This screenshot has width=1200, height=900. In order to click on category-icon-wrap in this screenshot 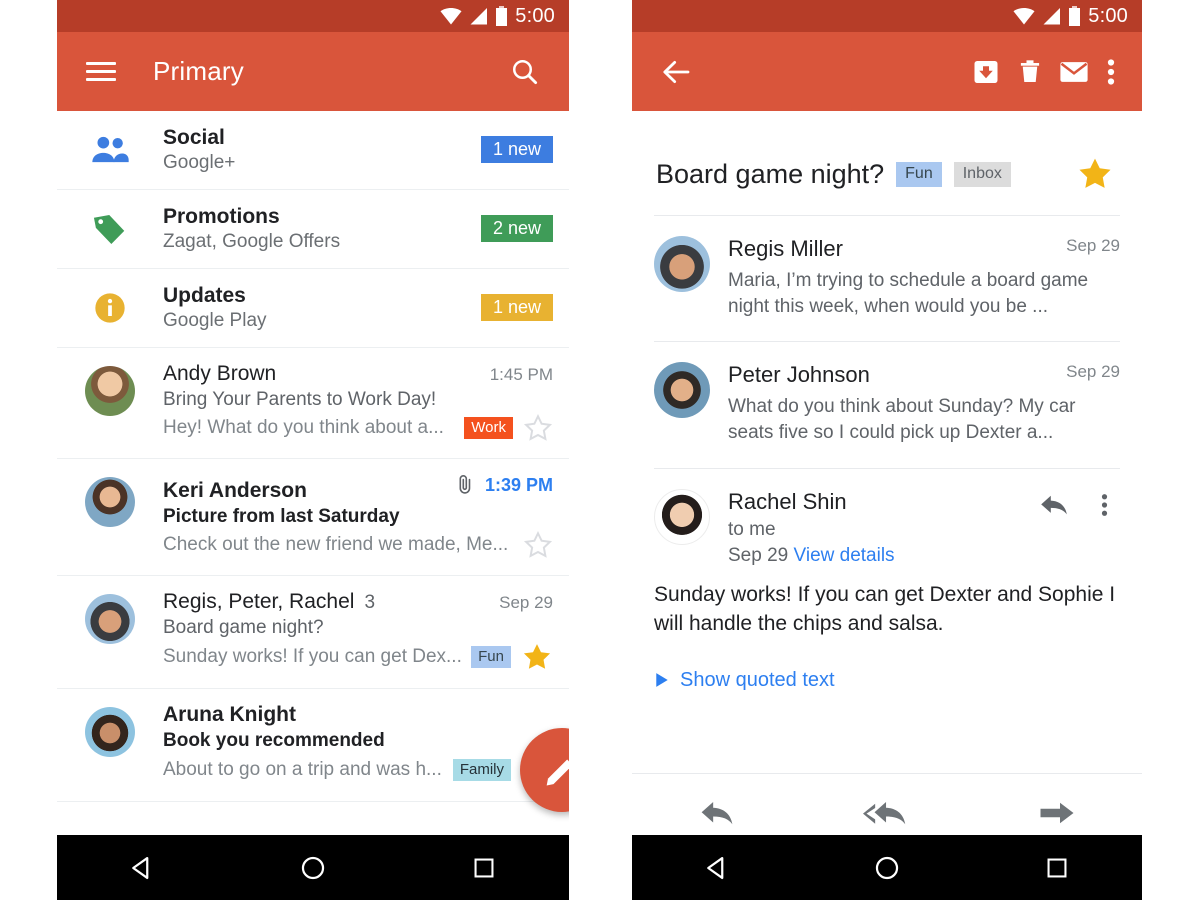, I will do `click(110, 229)`.